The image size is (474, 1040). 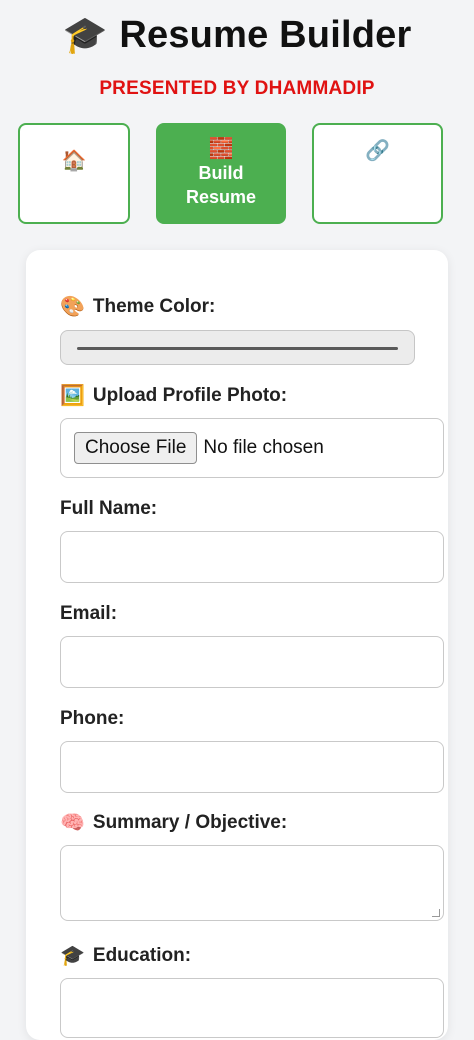 I want to click on education-label: 🎓 Education:, so click(x=125, y=956).